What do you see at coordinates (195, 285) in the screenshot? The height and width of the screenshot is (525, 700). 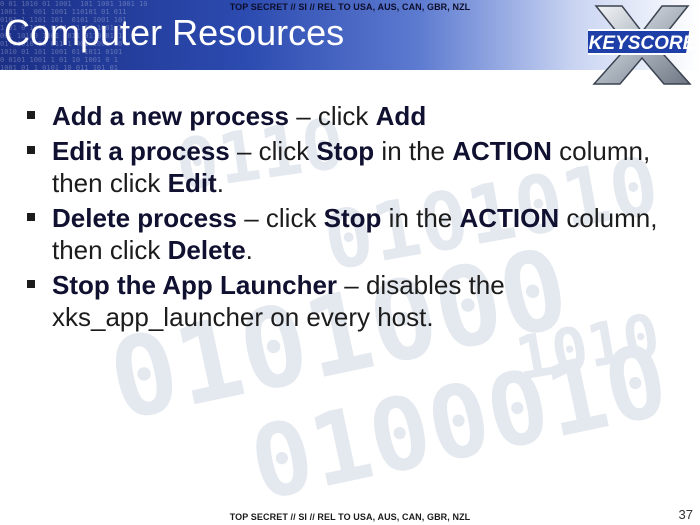 I see `bullet-bold-text: Stop the App Launcher` at bounding box center [195, 285].